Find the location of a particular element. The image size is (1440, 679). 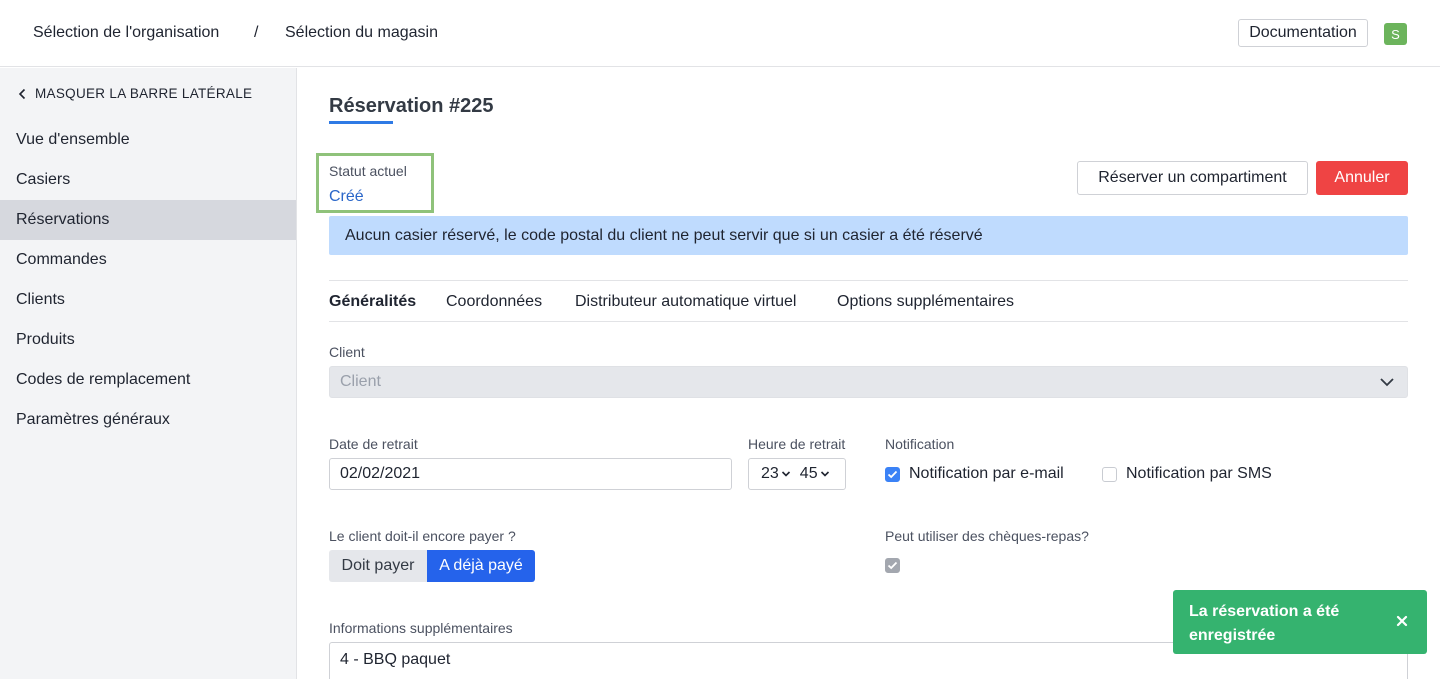

sidebar-item-reservations: Réservations is located at coordinates (148, 220).